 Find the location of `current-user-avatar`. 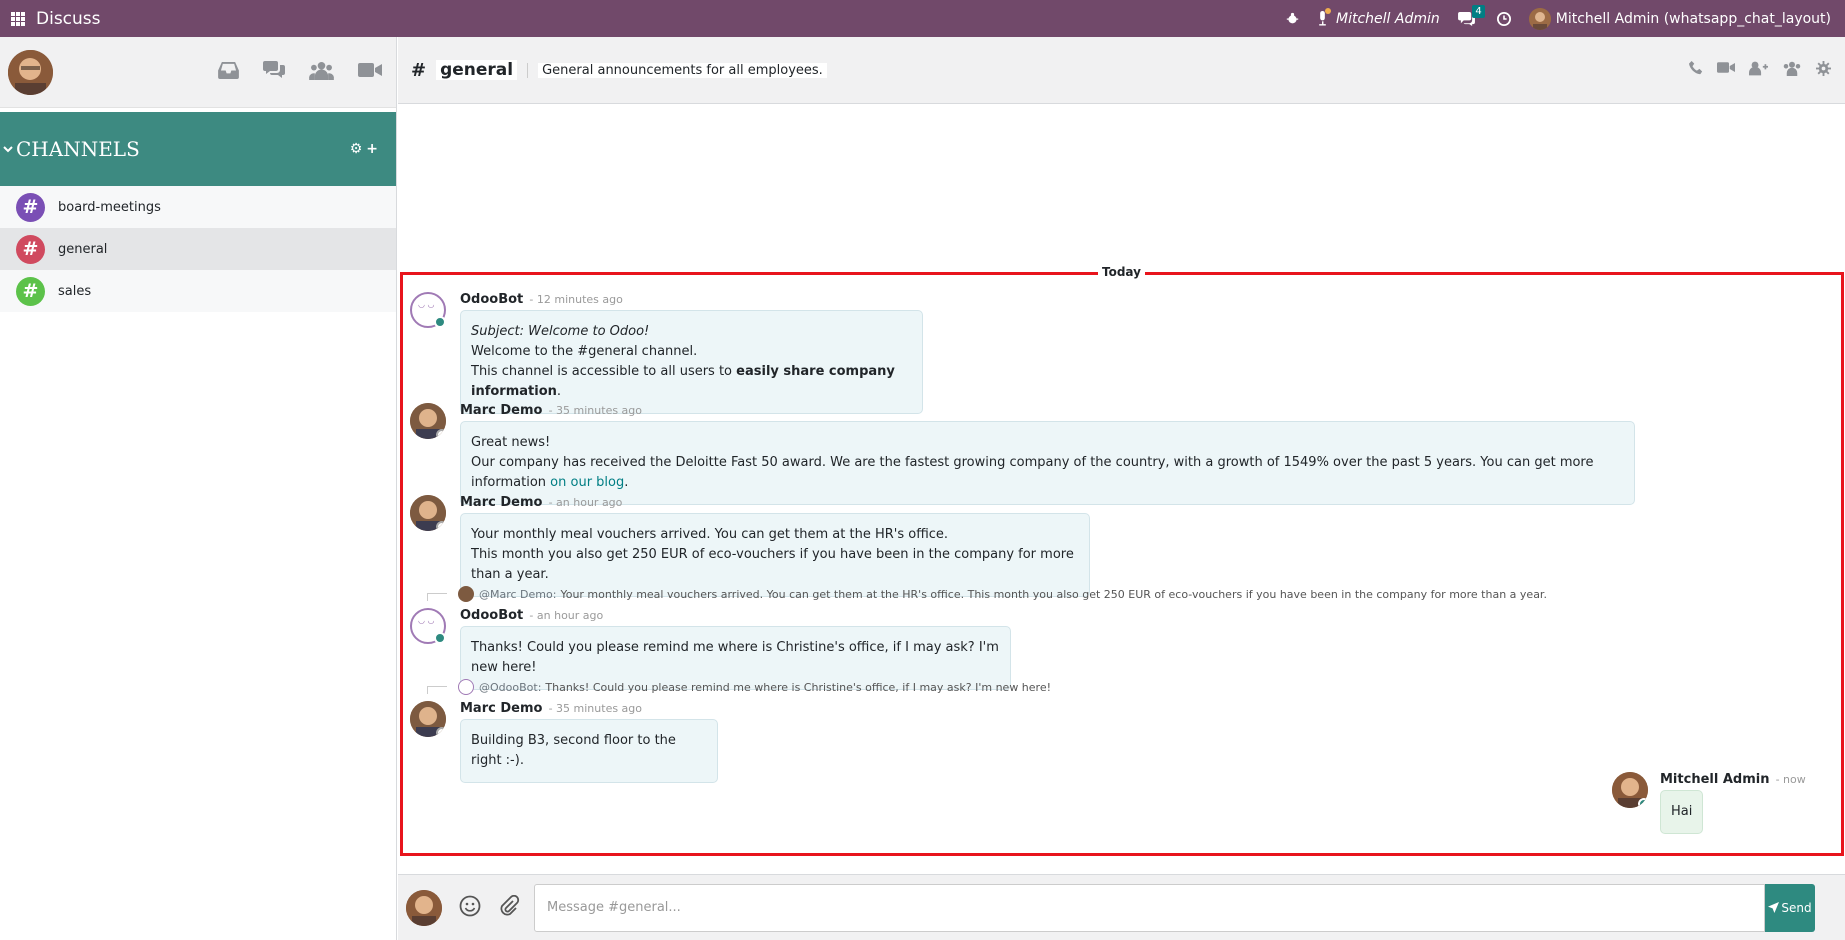

current-user-avatar is located at coordinates (30, 72).